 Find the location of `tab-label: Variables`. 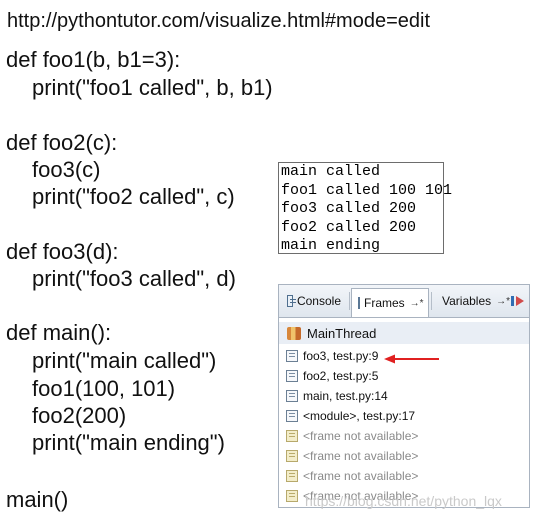

tab-label: Variables is located at coordinates (467, 301).